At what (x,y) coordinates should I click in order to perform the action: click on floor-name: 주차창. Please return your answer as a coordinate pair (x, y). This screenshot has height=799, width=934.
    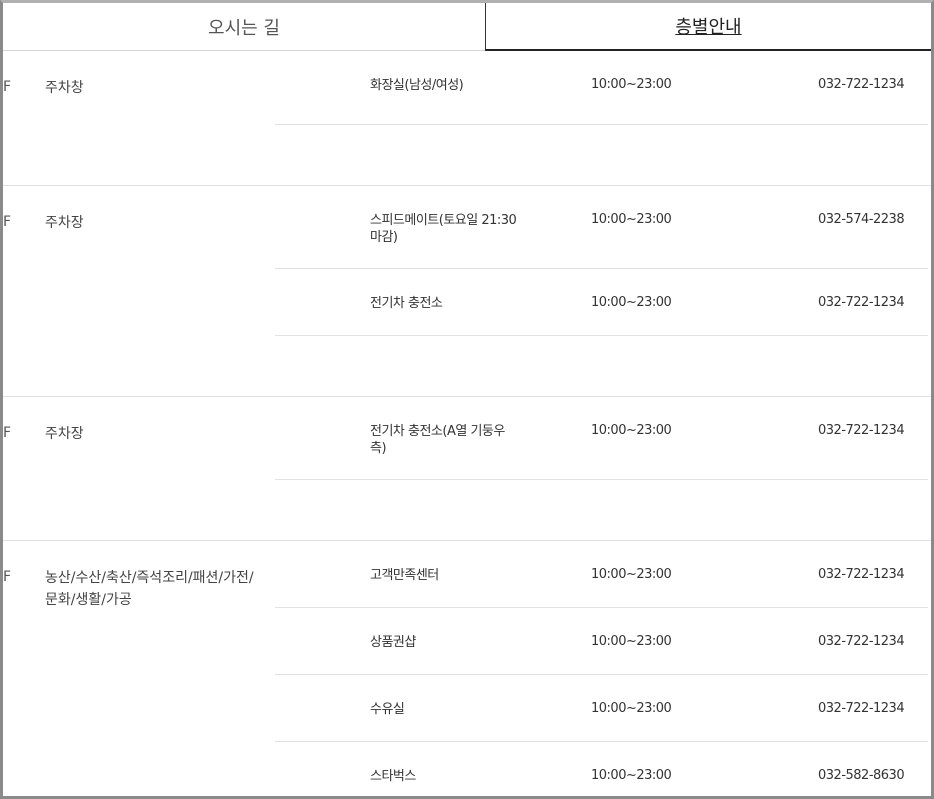
    Looking at the image, I should click on (64, 88).